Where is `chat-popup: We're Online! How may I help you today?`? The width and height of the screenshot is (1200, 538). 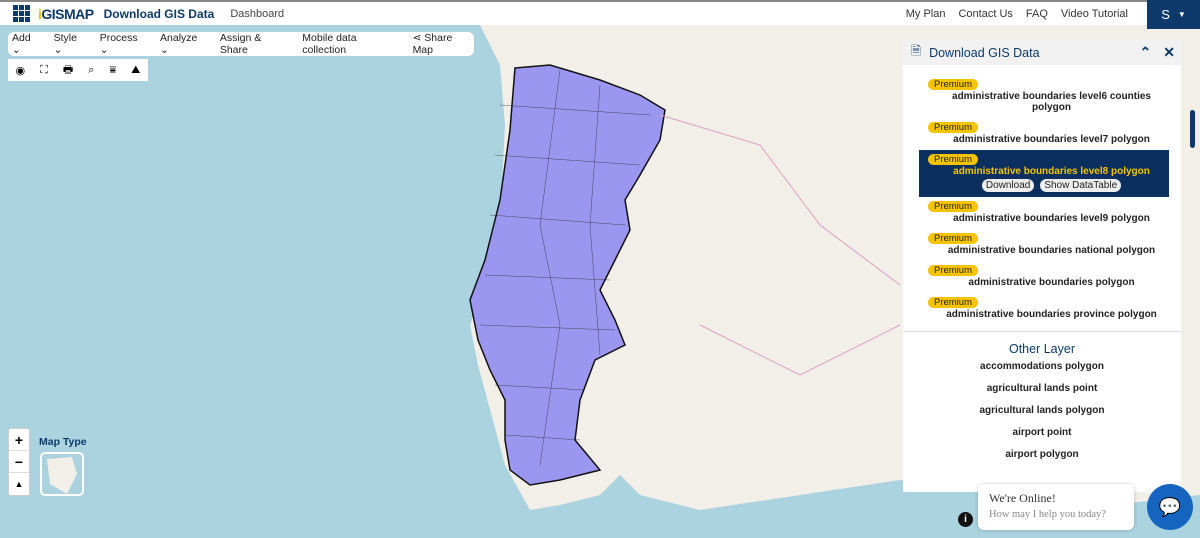
chat-popup: We're Online! How may I help you today? is located at coordinates (1056, 507).